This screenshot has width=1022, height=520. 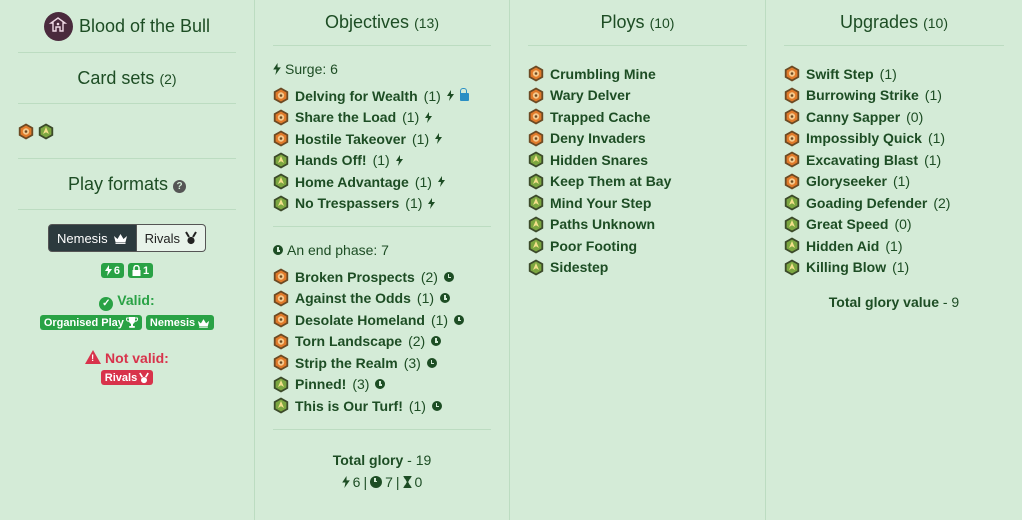 I want to click on card-row: Hostile Takeover (1), so click(x=382, y=139).